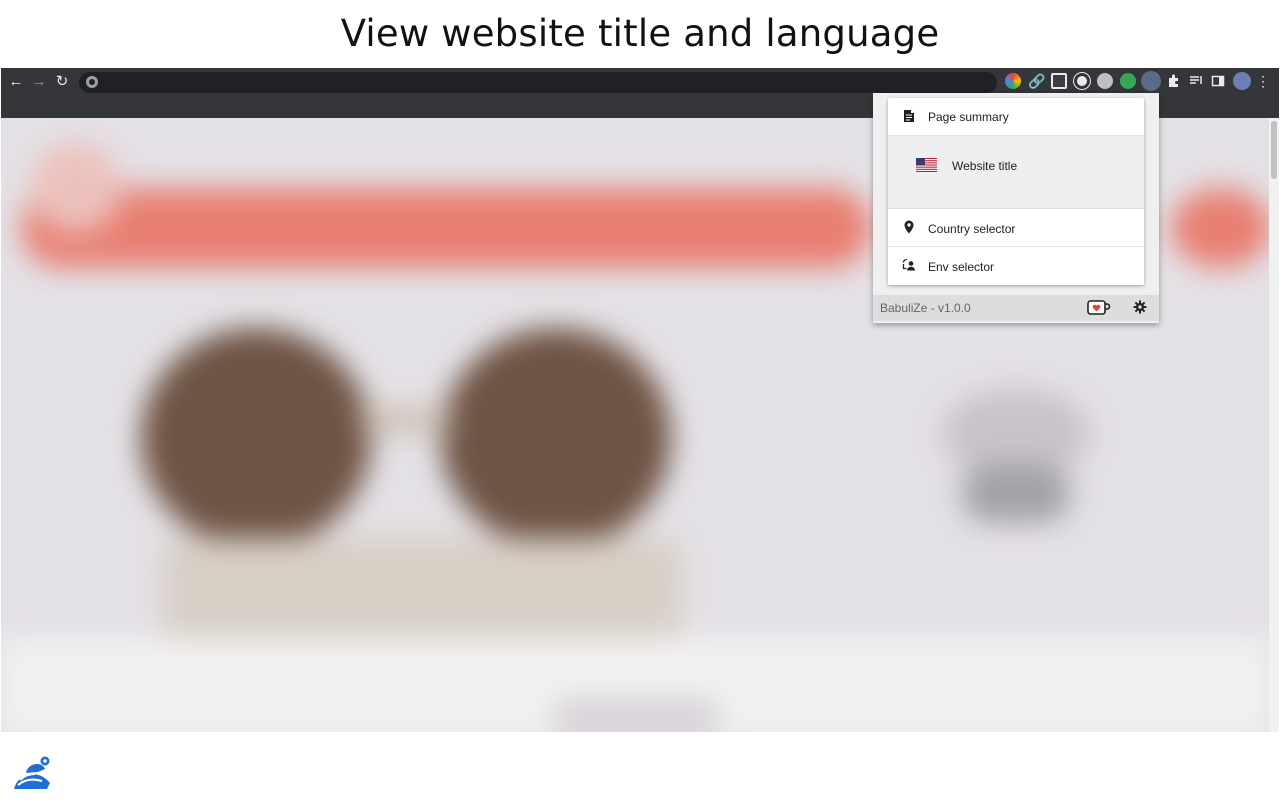  What do you see at coordinates (16, 82) in the screenshot?
I see `back-icon: ←` at bounding box center [16, 82].